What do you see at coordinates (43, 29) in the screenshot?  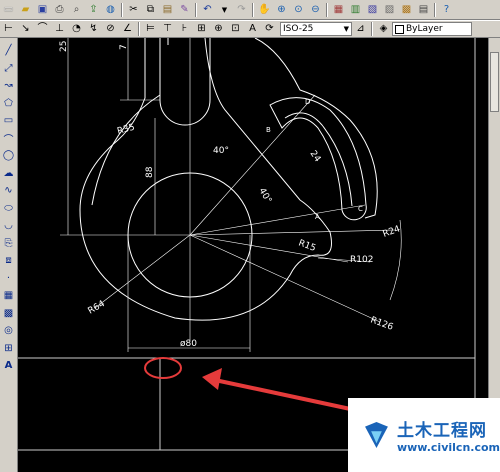 I see `arc-length-icon: ⌒` at bounding box center [43, 29].